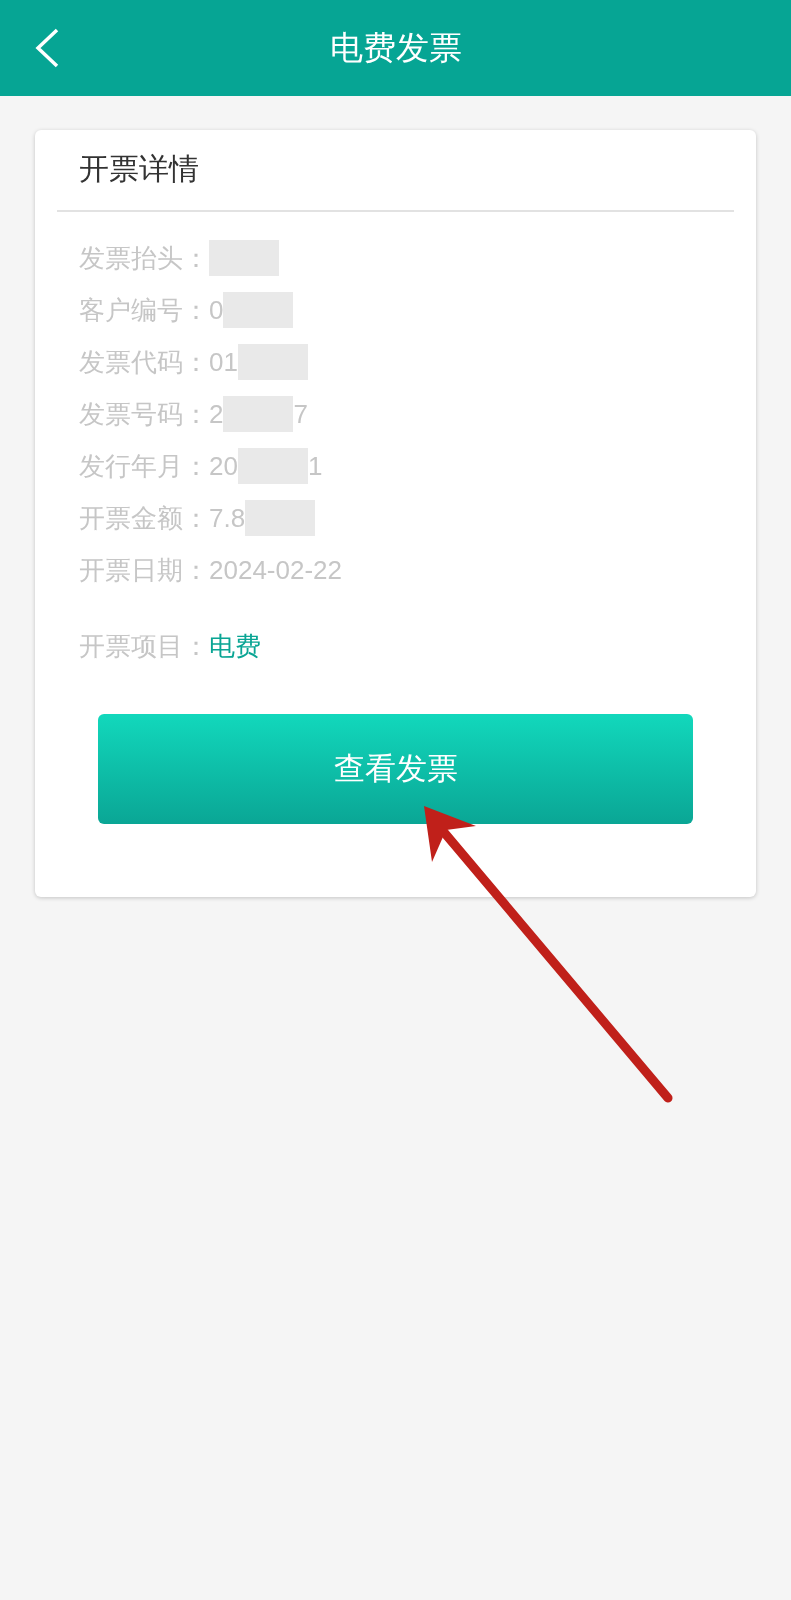 The height and width of the screenshot is (1600, 791). Describe the element at coordinates (315, 466) in the screenshot. I see `field-value: 1` at that location.